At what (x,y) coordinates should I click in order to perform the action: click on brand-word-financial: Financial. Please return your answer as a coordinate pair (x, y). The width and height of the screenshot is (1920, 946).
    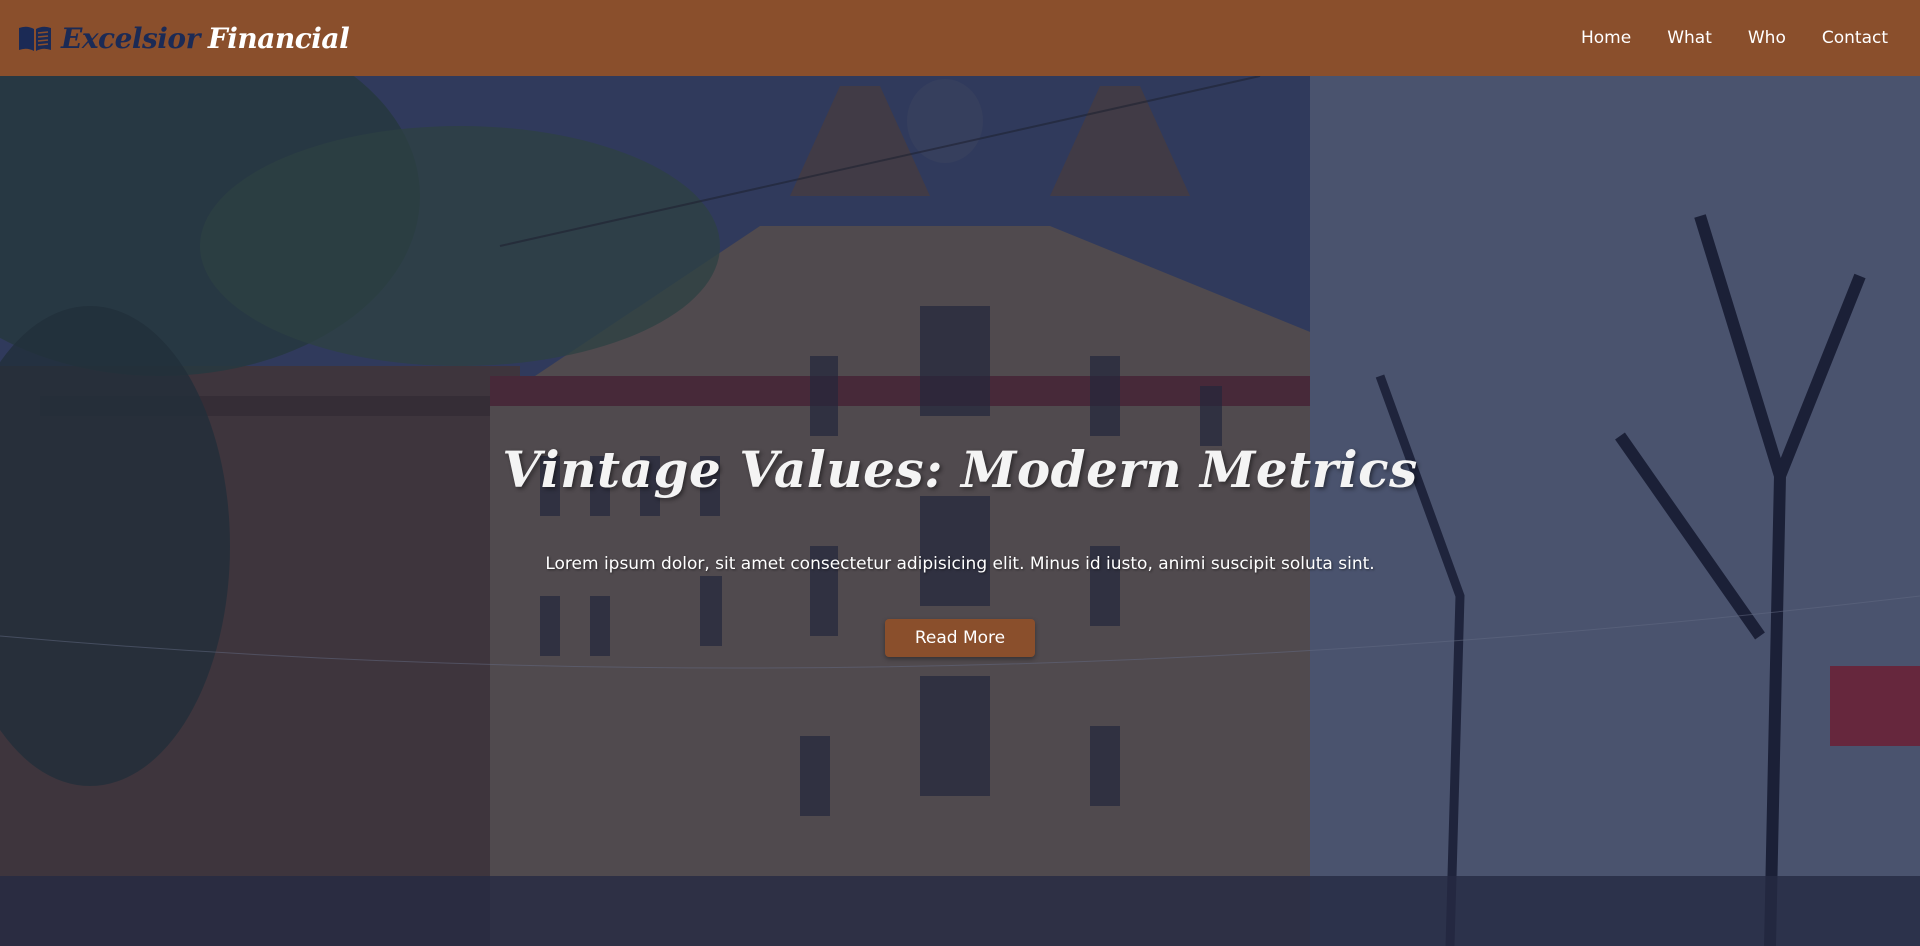
    Looking at the image, I should click on (278, 38).